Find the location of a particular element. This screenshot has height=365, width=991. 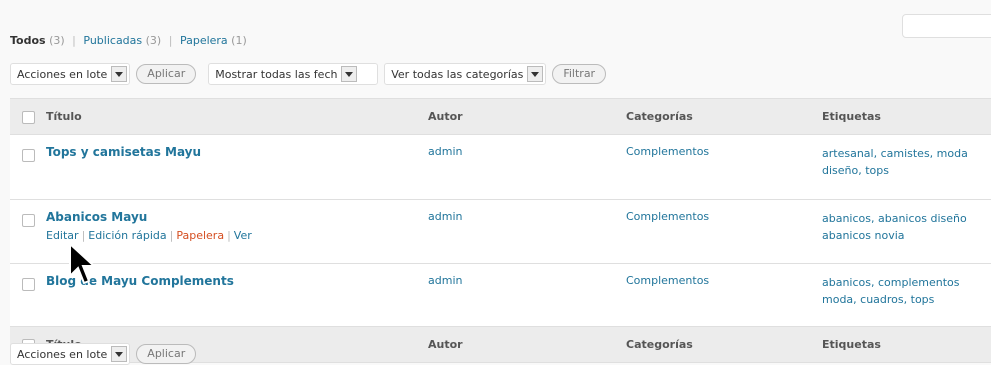

dates-label: Mostrar todas las fech is located at coordinates (276, 74).